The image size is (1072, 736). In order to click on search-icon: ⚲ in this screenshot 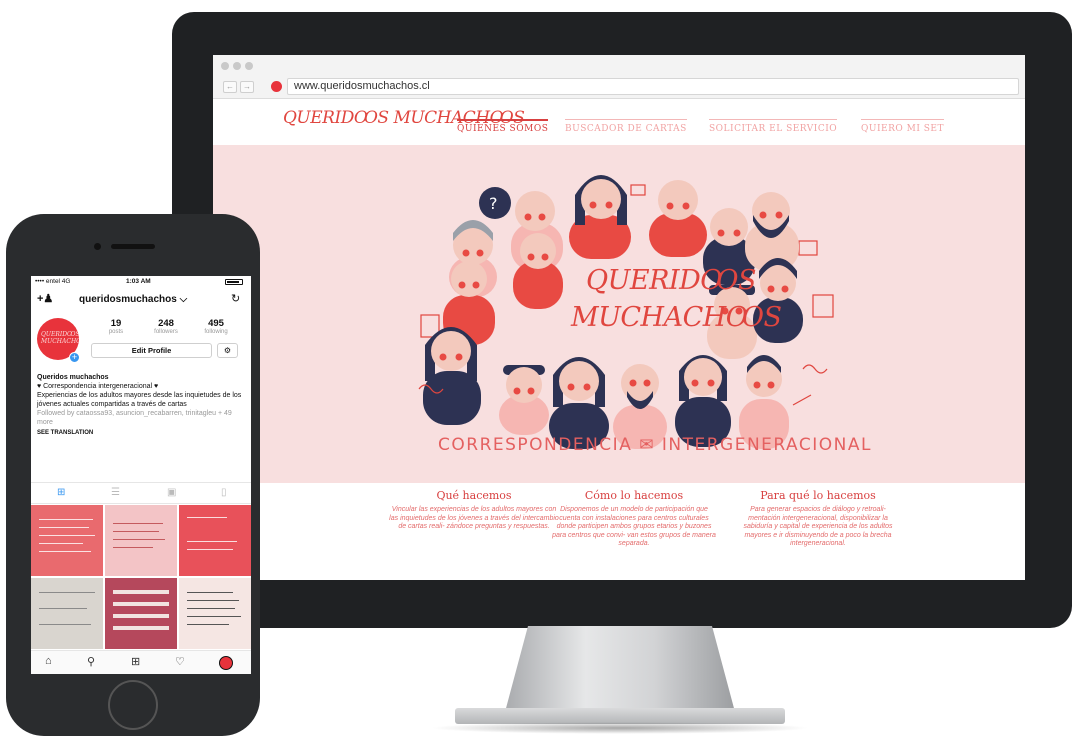, I will do `click(91, 661)`.